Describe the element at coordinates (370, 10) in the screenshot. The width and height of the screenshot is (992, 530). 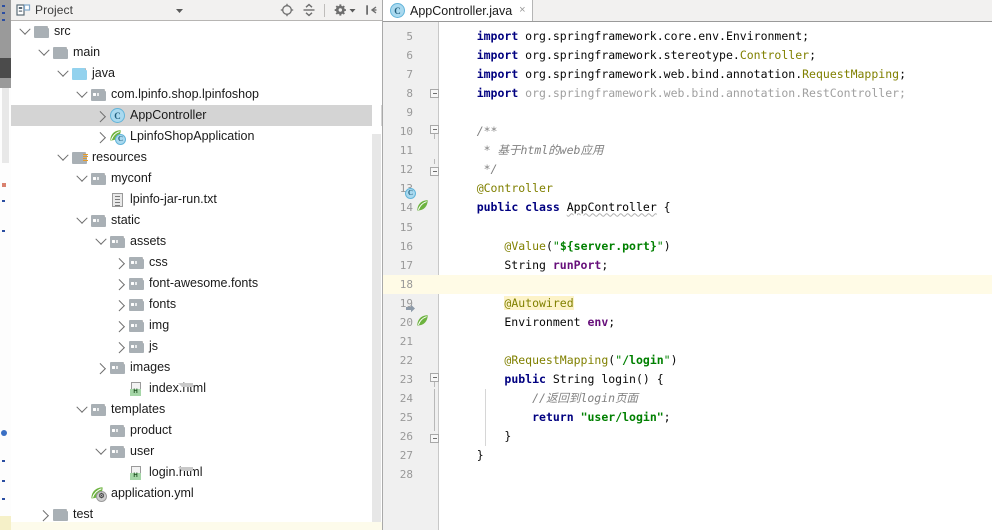
I see `hide-panel-icon` at that location.